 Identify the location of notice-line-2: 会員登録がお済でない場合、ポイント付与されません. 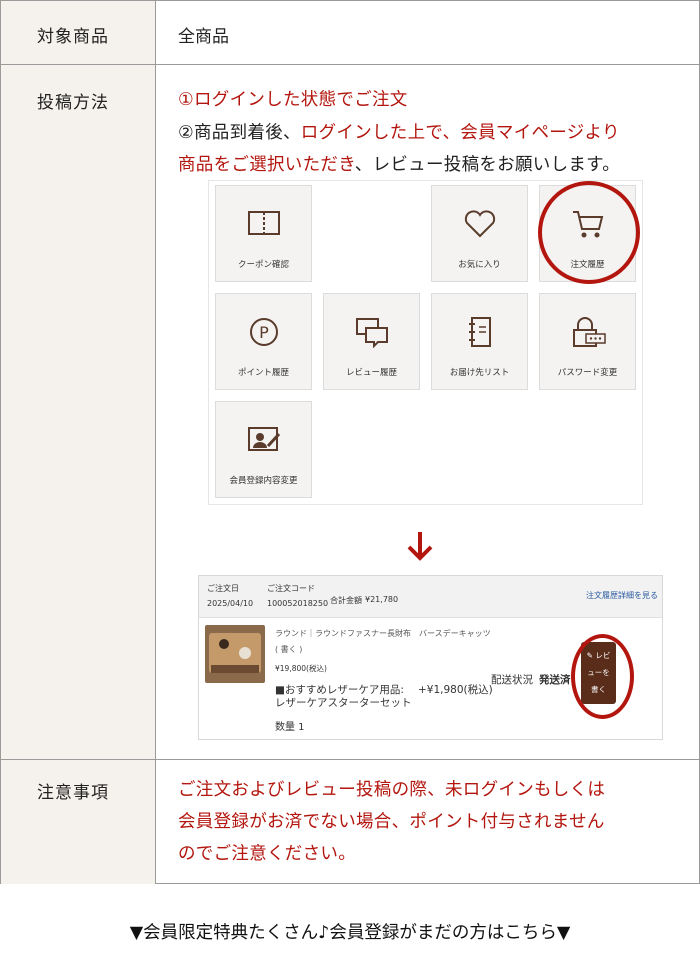
(391, 822).